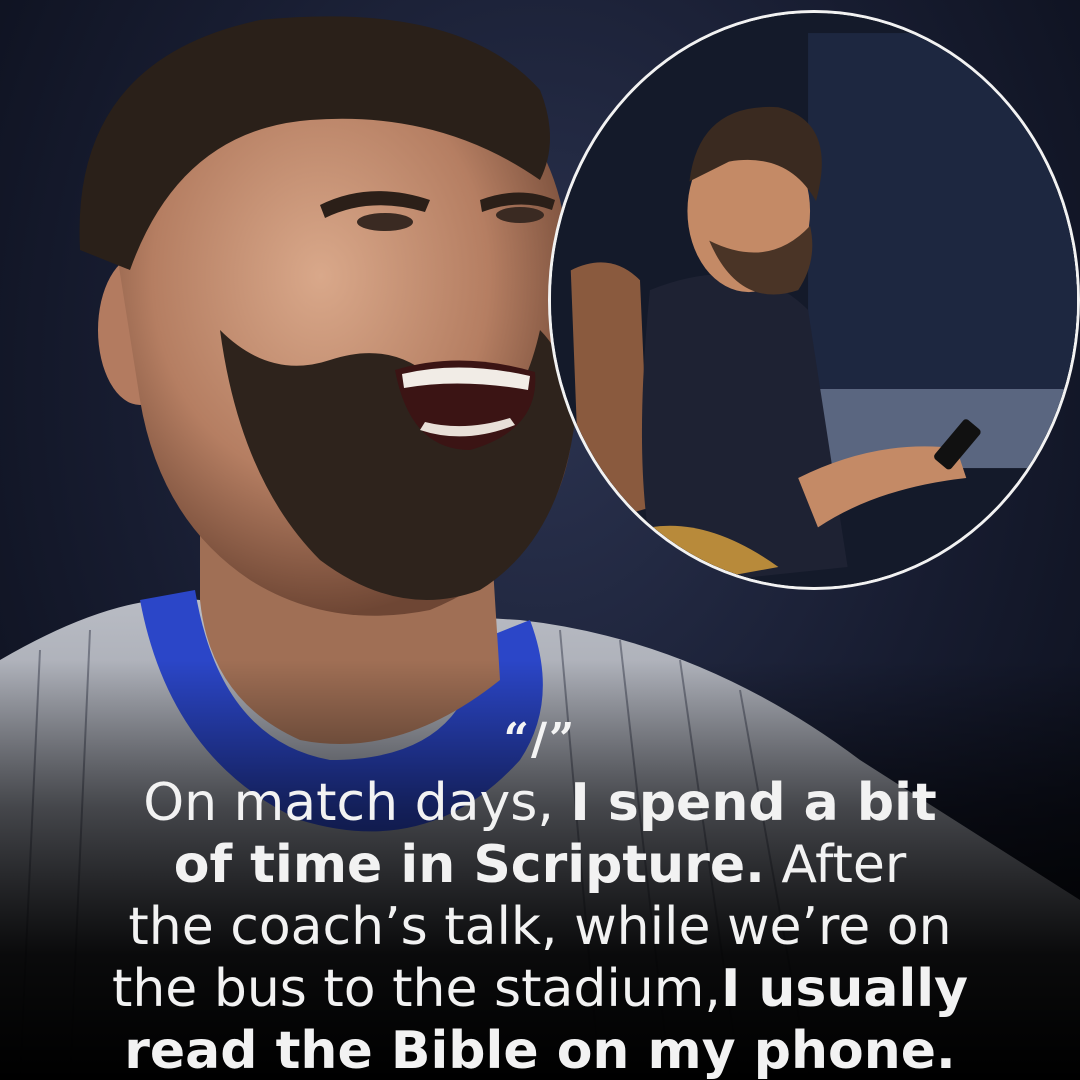 Image resolution: width=1080 pixels, height=1080 pixels. I want to click on quote-line-3: the coach’s talk, while we’re on, so click(540, 927).